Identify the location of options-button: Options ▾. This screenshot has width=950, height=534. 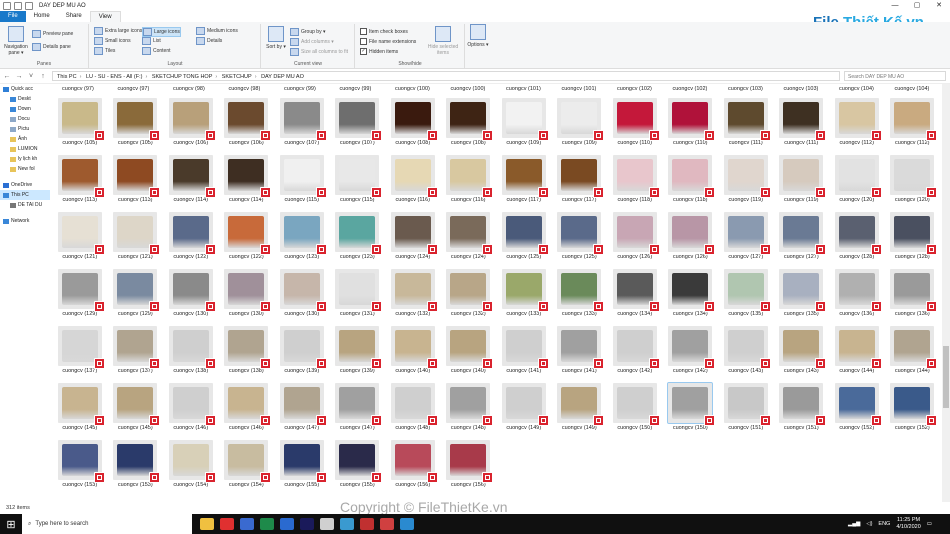
(478, 36).